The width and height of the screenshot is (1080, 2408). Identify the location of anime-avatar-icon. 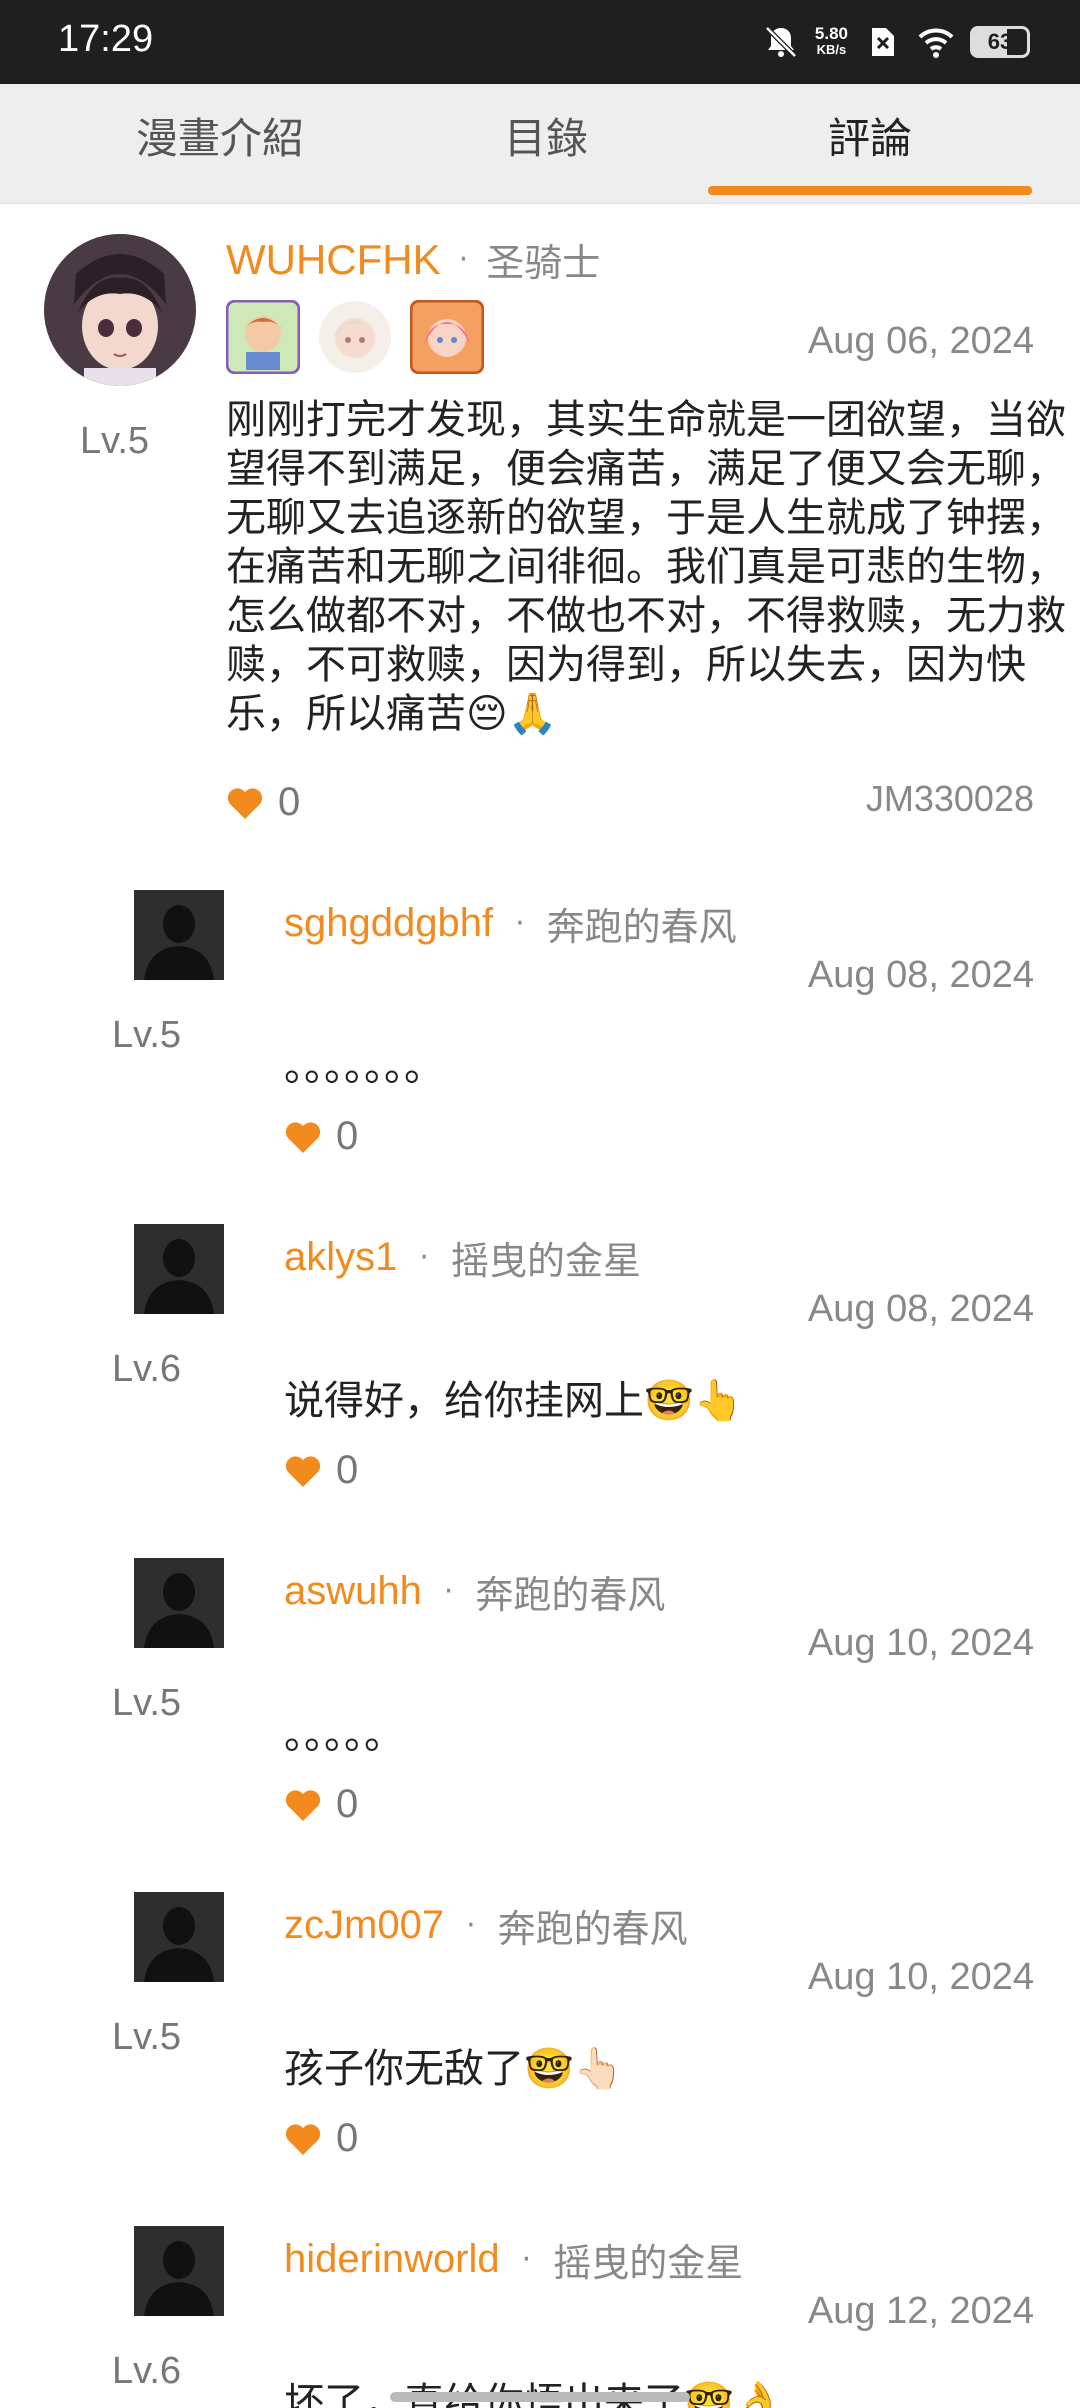
(120, 310).